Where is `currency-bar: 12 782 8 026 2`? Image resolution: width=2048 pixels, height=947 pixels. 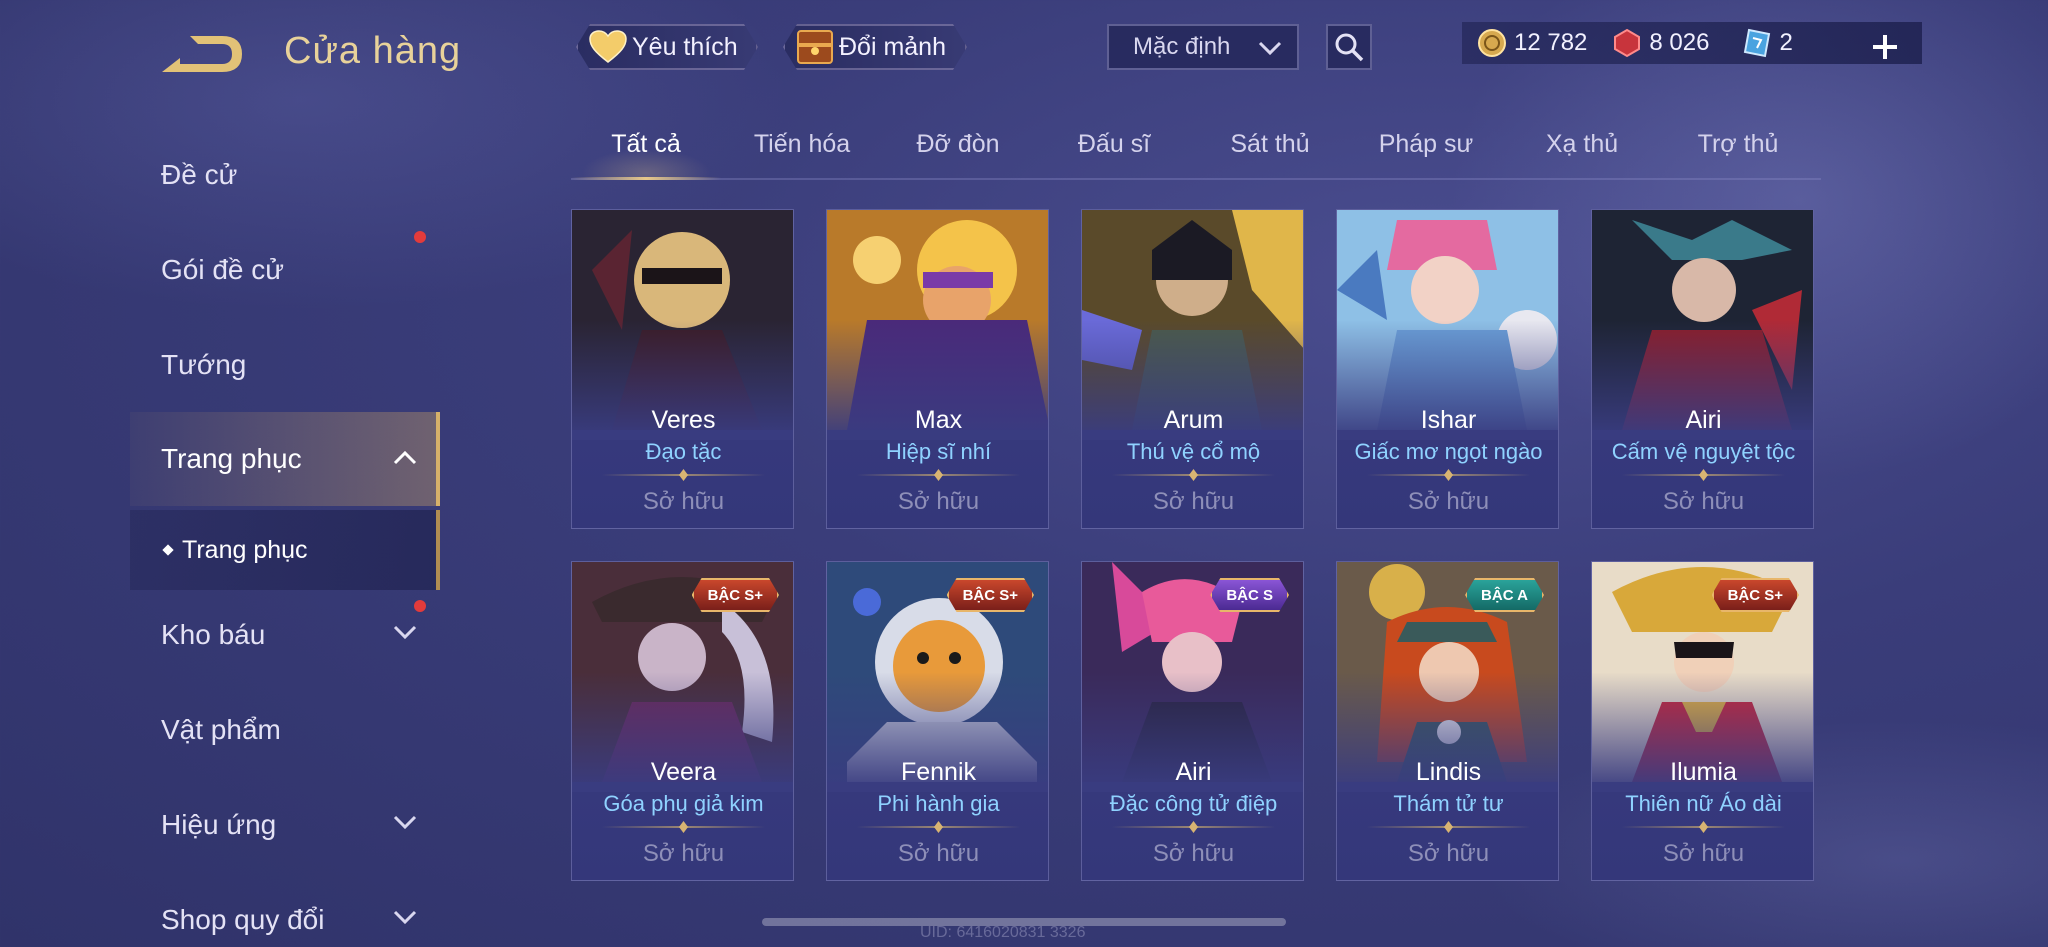
currency-bar: 12 782 8 026 2 is located at coordinates (1692, 43).